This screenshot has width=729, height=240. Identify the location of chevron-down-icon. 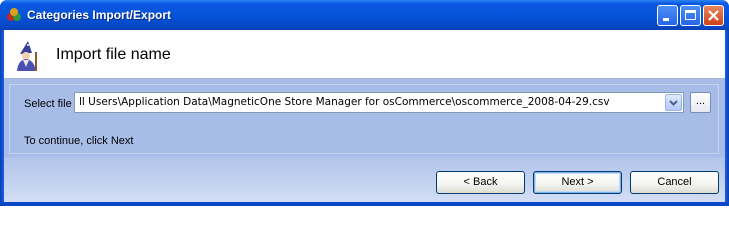
(673, 103).